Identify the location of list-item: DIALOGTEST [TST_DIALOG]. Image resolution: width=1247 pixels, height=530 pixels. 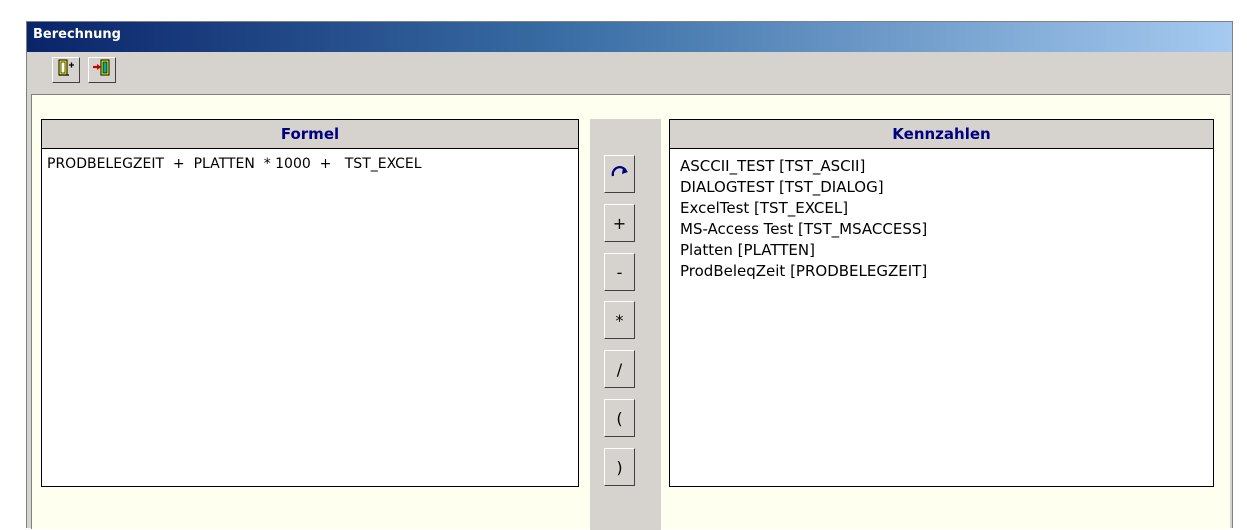
(803, 187).